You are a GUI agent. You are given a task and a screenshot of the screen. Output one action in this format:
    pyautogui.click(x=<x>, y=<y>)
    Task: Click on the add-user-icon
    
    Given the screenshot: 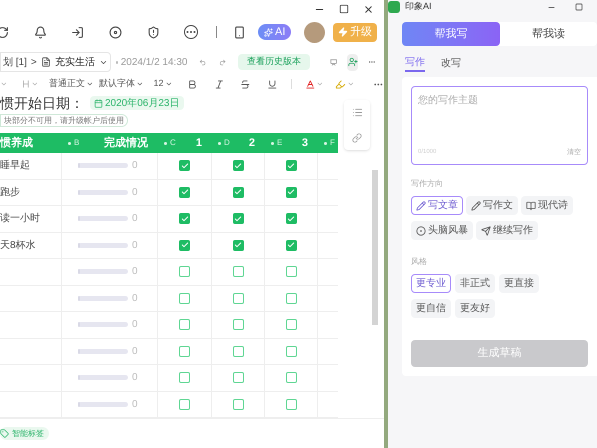 What is the action you would take?
    pyautogui.click(x=353, y=62)
    